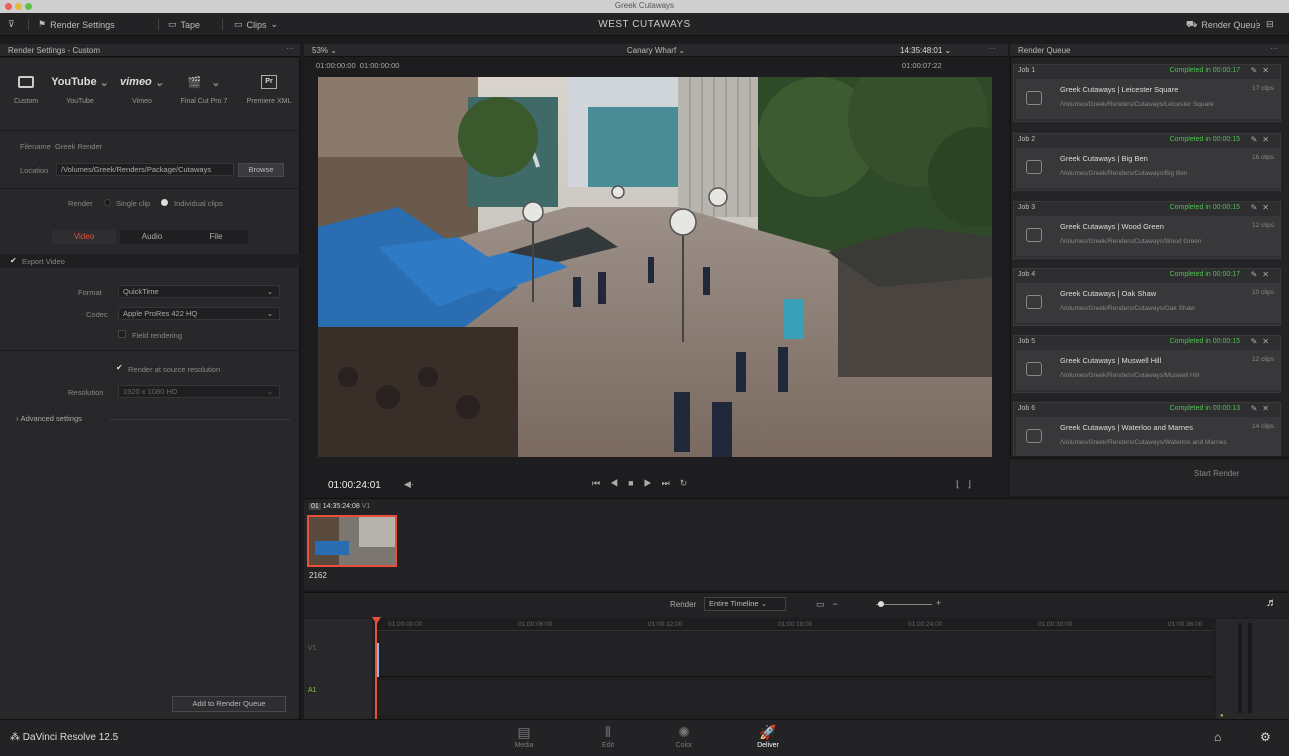 The image size is (1289, 756). Describe the element at coordinates (13, 260) in the screenshot. I see `export-video-checkbox: ✔` at that location.